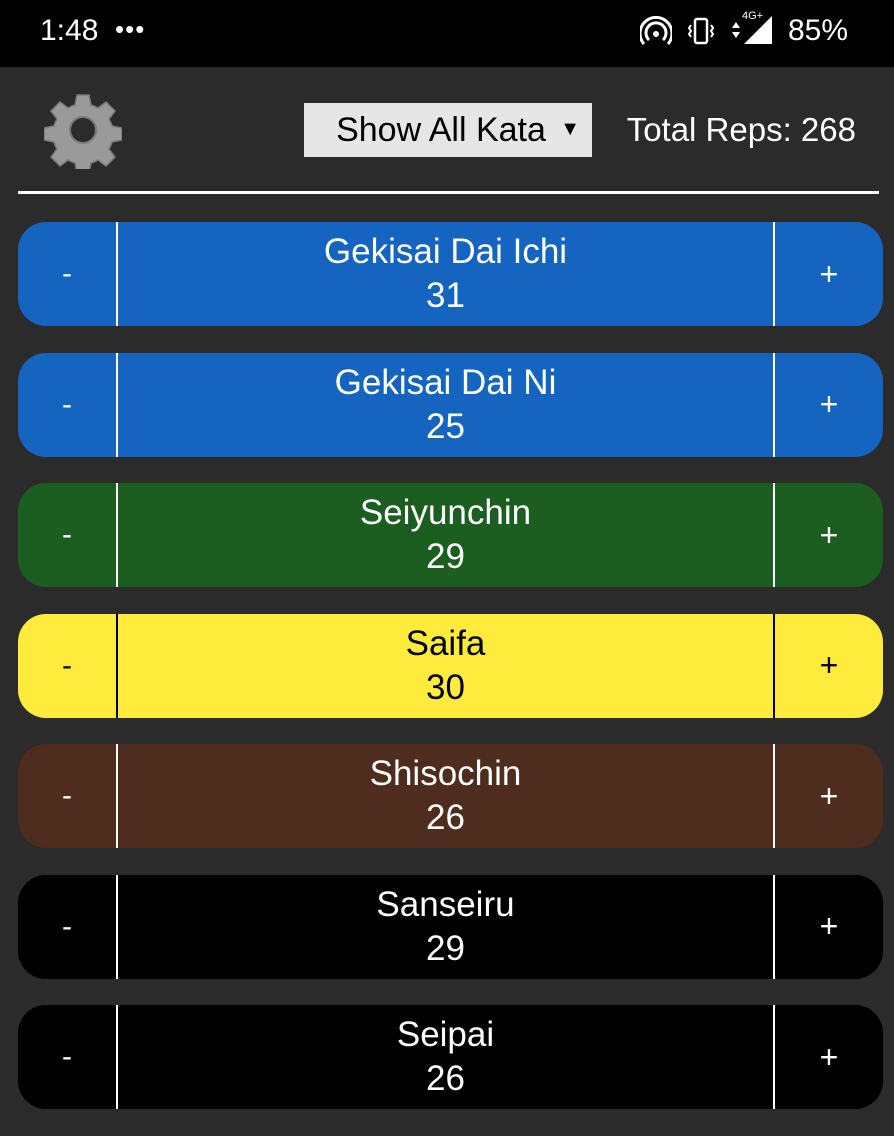 This screenshot has width=894, height=1136. I want to click on kata-info: Seiyunchin 29, so click(445, 535).